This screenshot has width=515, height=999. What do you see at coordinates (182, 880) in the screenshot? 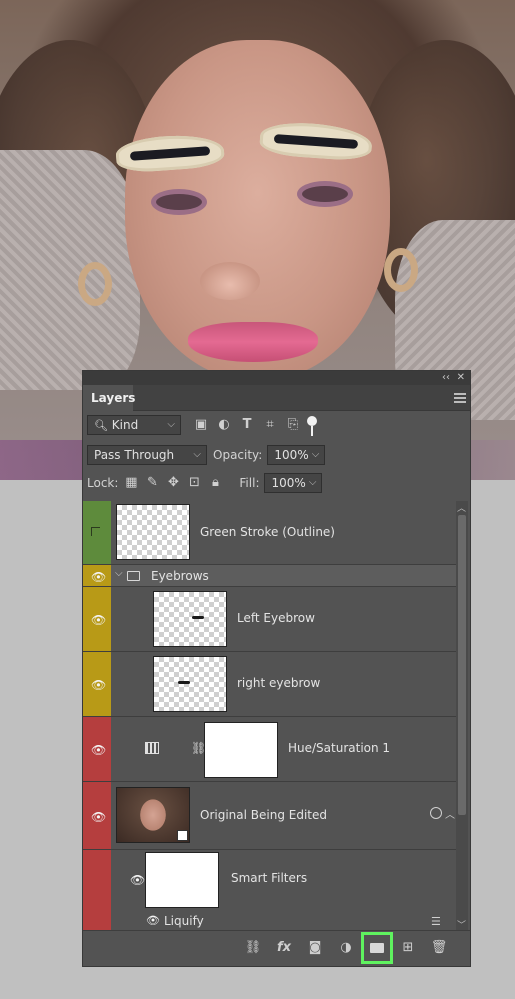
I see `smart-filter-mask-thumbnail` at bounding box center [182, 880].